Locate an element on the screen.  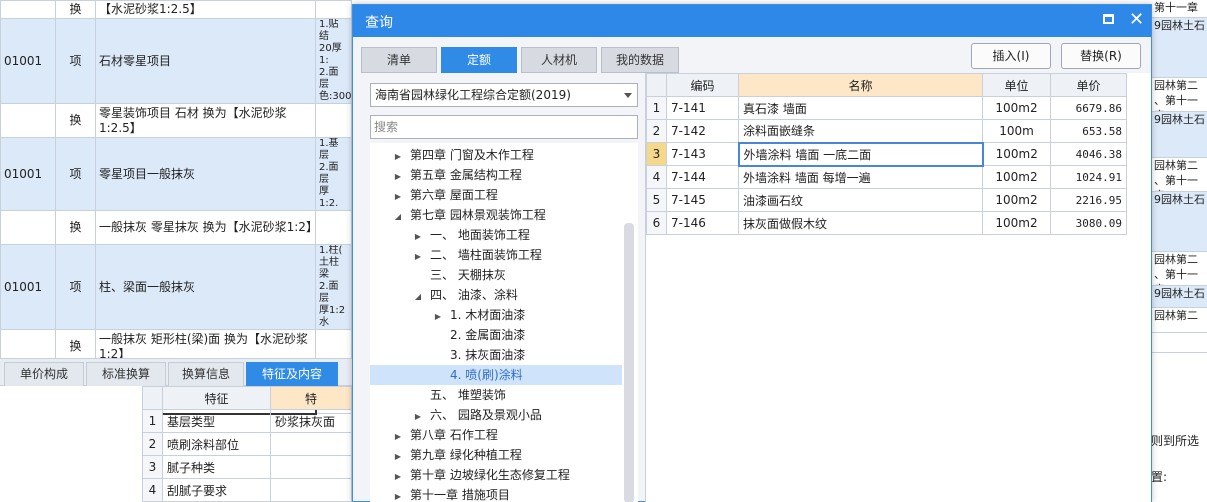
tree-node: ▶ 第十章 边坡绿化生态修复工程 is located at coordinates (496, 475).